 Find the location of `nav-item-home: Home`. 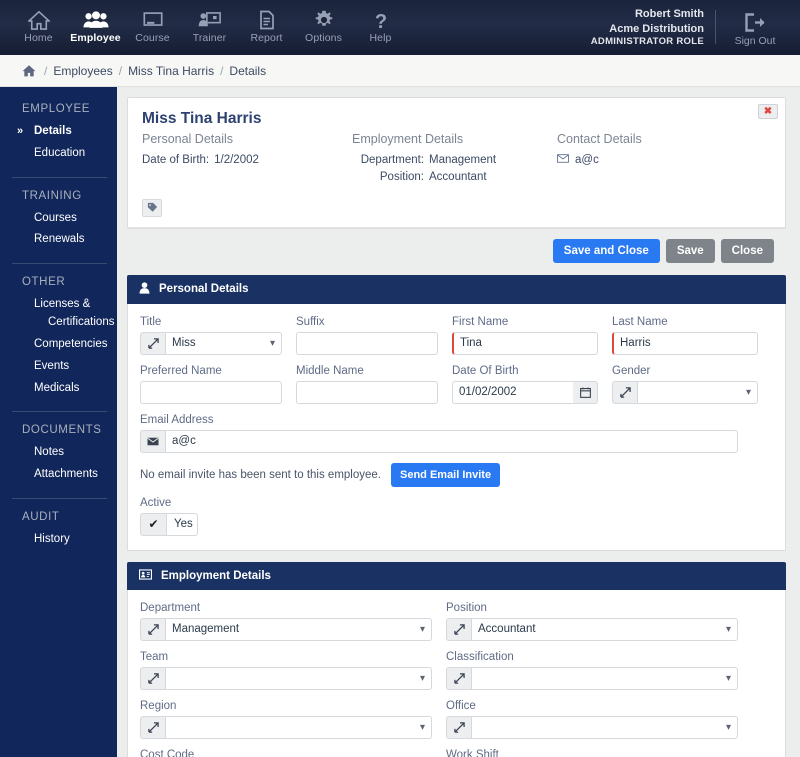

nav-item-home: Home is located at coordinates (38, 22).